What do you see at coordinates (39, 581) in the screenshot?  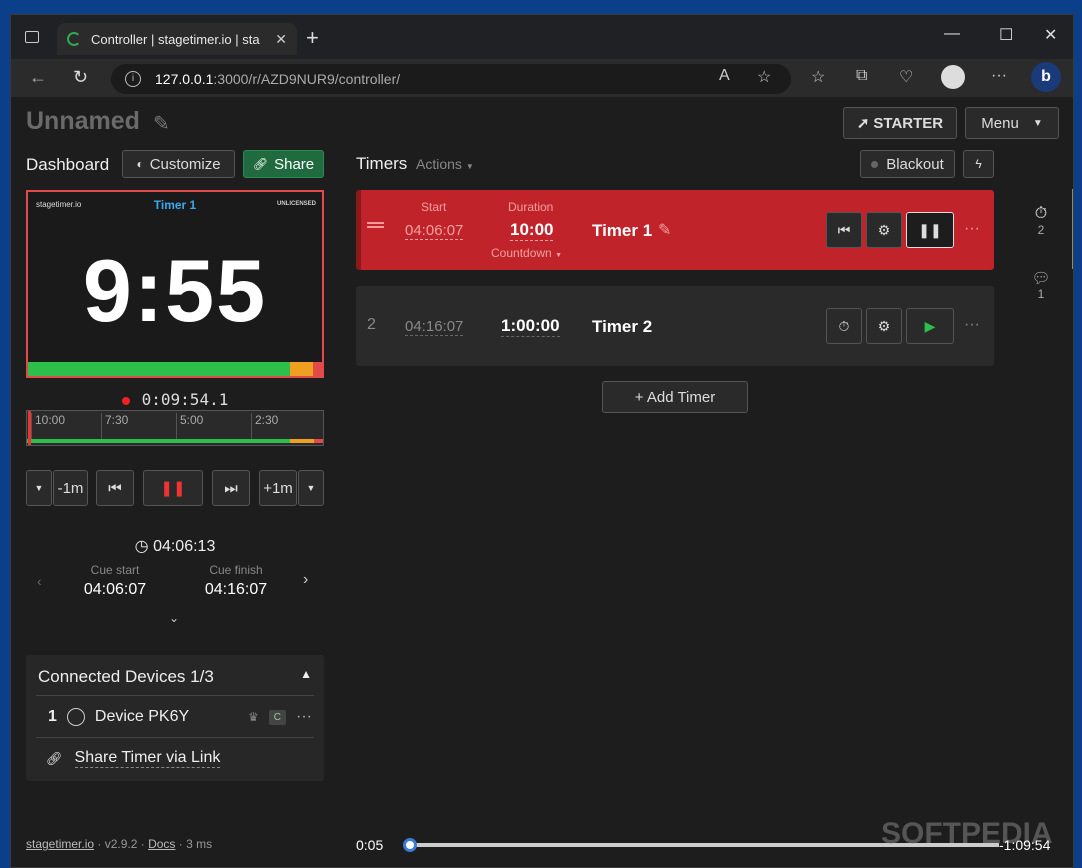 I see `chevron-left-icon: ‹` at bounding box center [39, 581].